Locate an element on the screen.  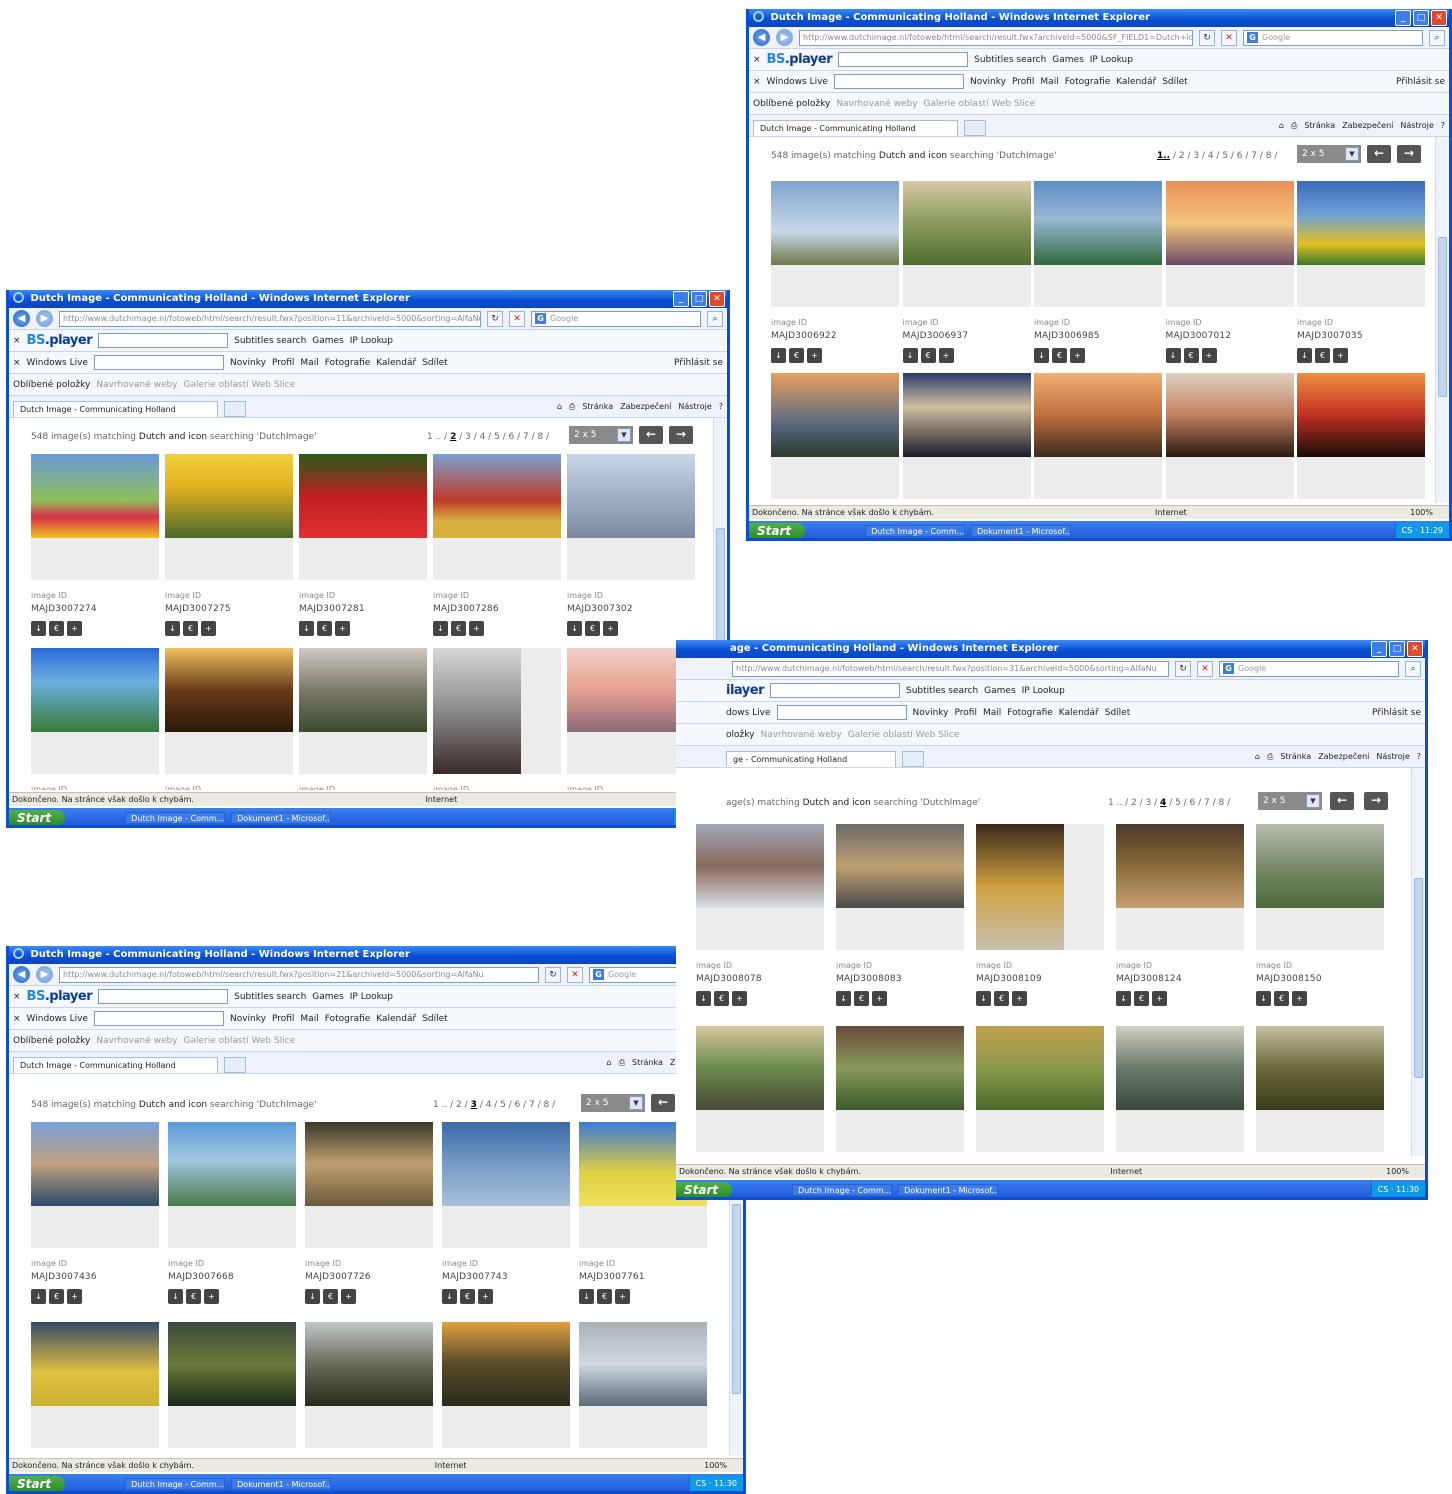
sign-in-link: Přihlásit se is located at coordinates (698, 363).